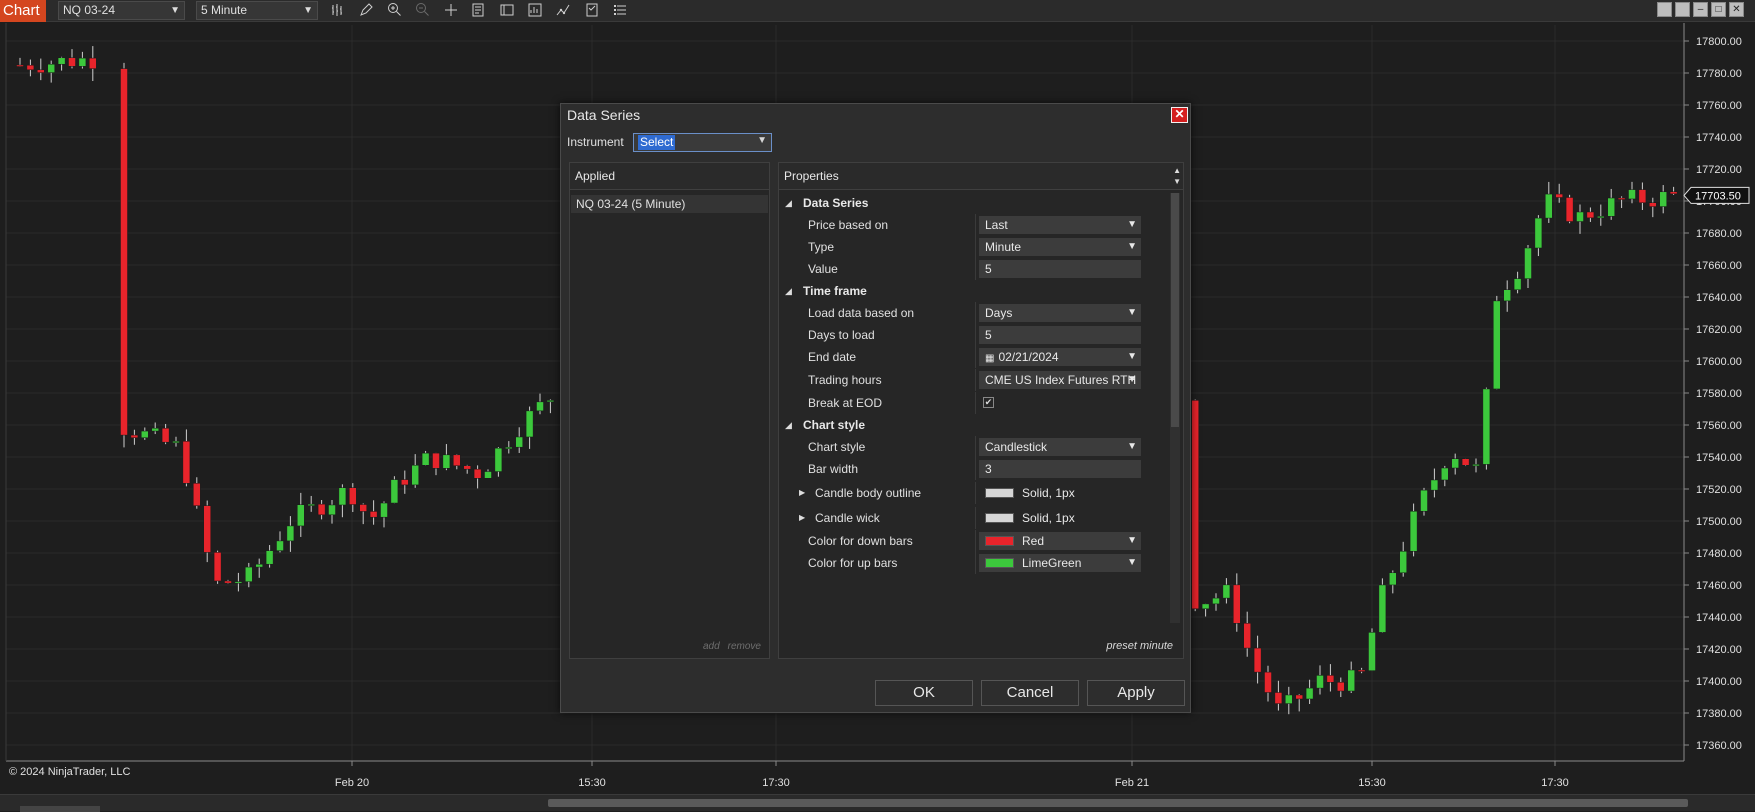 The width and height of the screenshot is (1755, 812). Describe the element at coordinates (1060, 269) in the screenshot. I see `value-input: 5` at that location.